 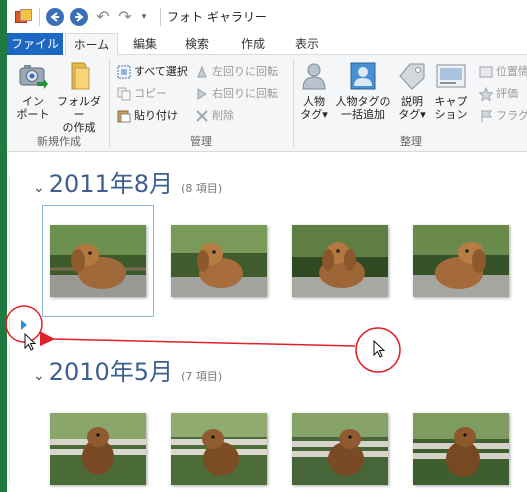 What do you see at coordinates (245, 71) in the screenshot?
I see `rotate-left-label: 左回りに回転` at bounding box center [245, 71].